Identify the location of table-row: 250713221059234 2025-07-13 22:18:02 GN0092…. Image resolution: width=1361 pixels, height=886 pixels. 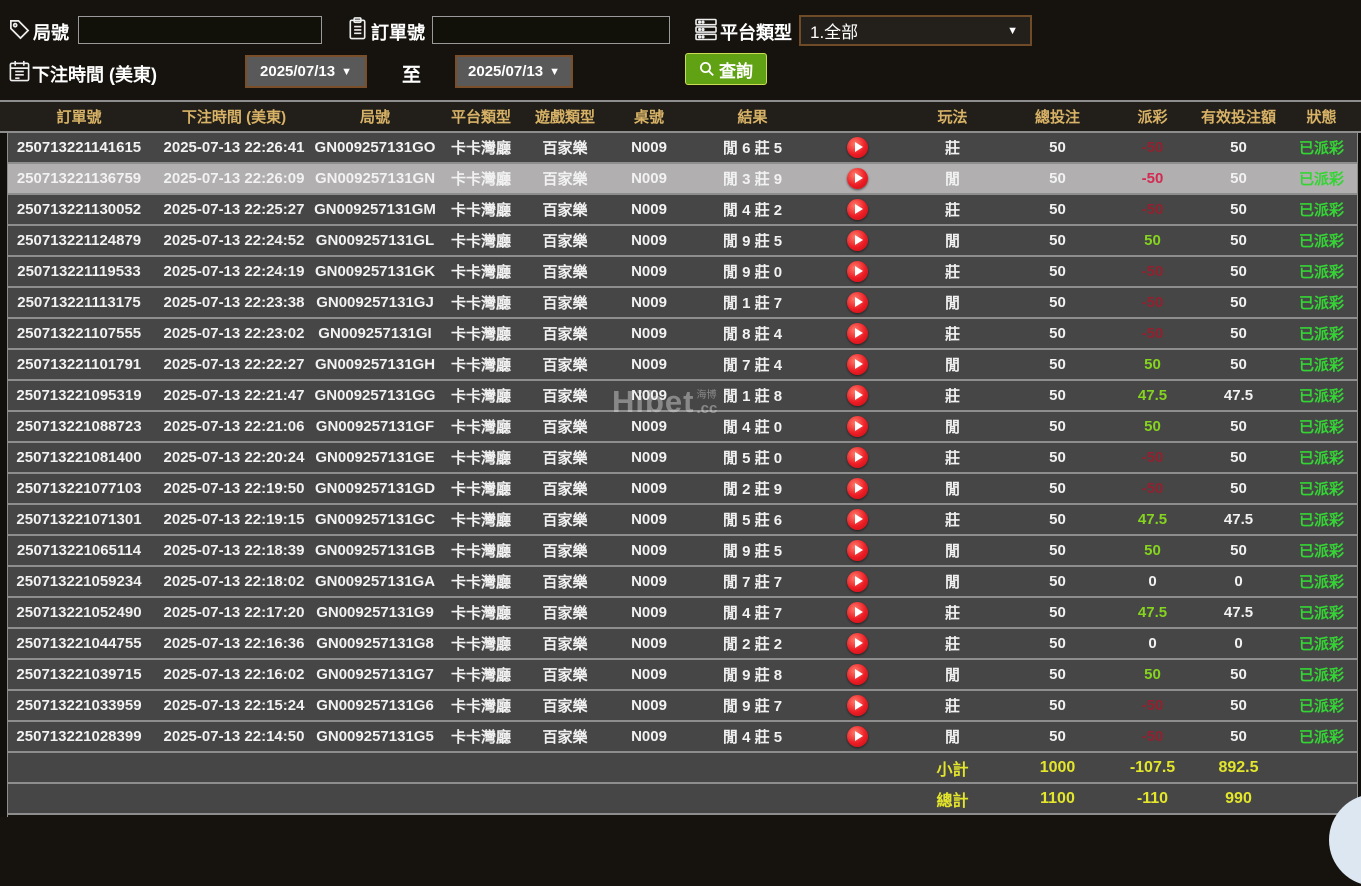
(680, 582).